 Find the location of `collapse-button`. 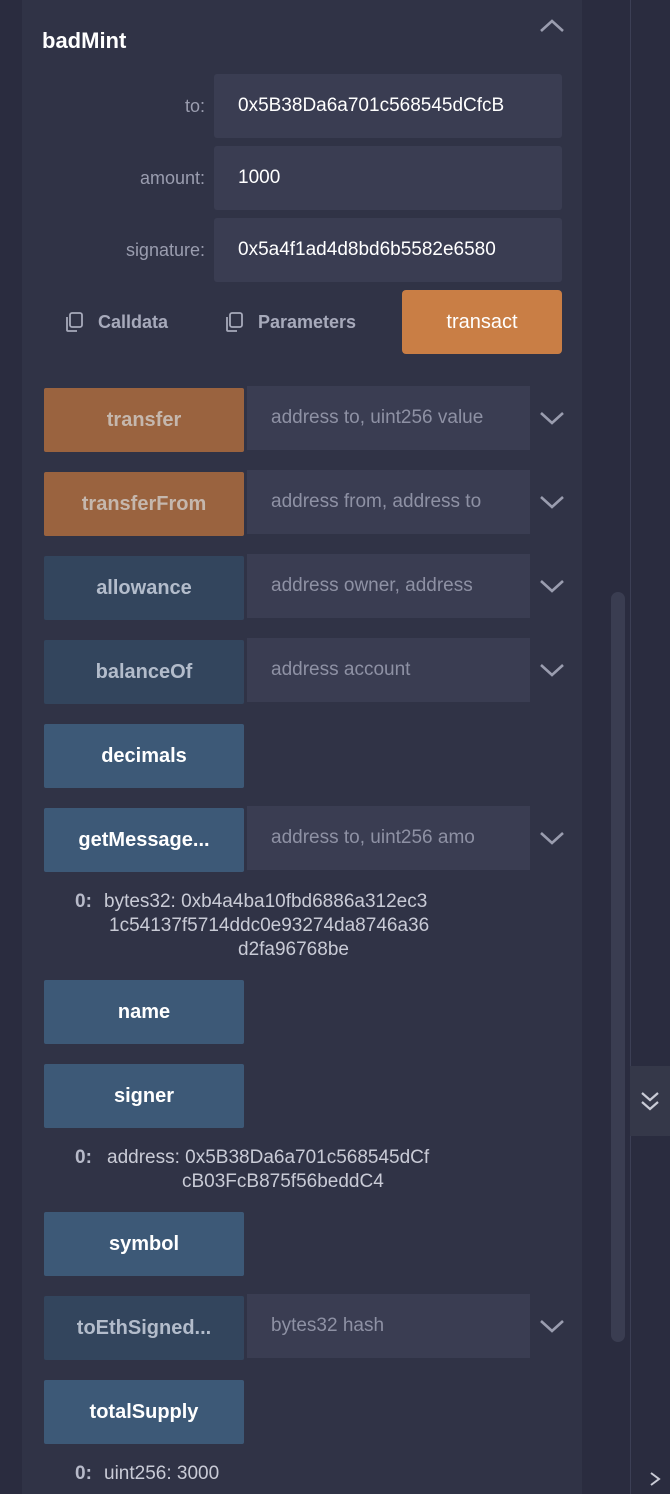

collapse-button is located at coordinates (552, 26).